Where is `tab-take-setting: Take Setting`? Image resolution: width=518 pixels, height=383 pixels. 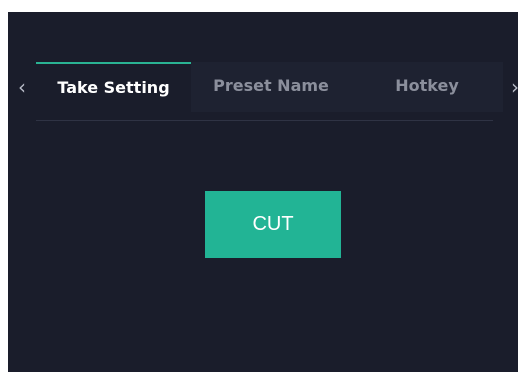 tab-take-setting: Take Setting is located at coordinates (113, 87).